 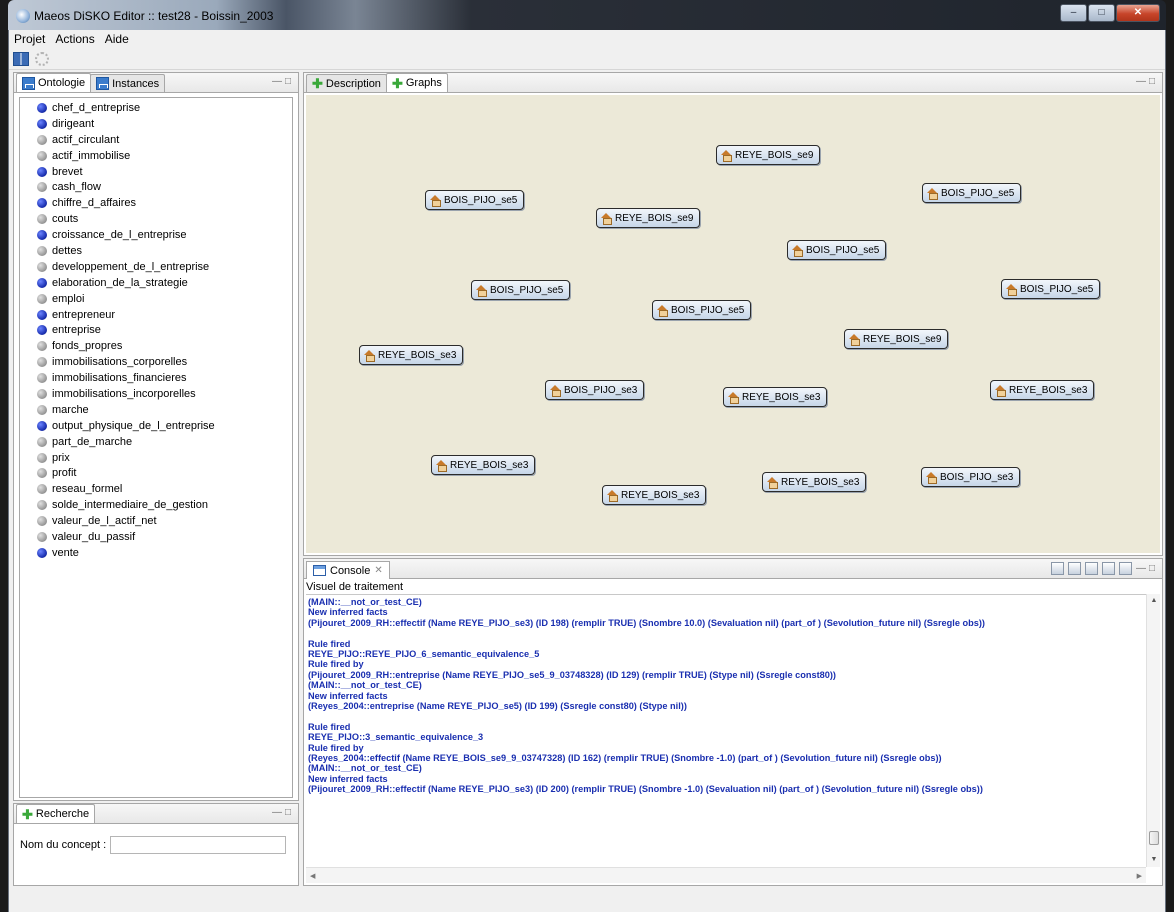 I want to click on graph-node-label: REYE_BOIS_se3, so click(x=1048, y=390).